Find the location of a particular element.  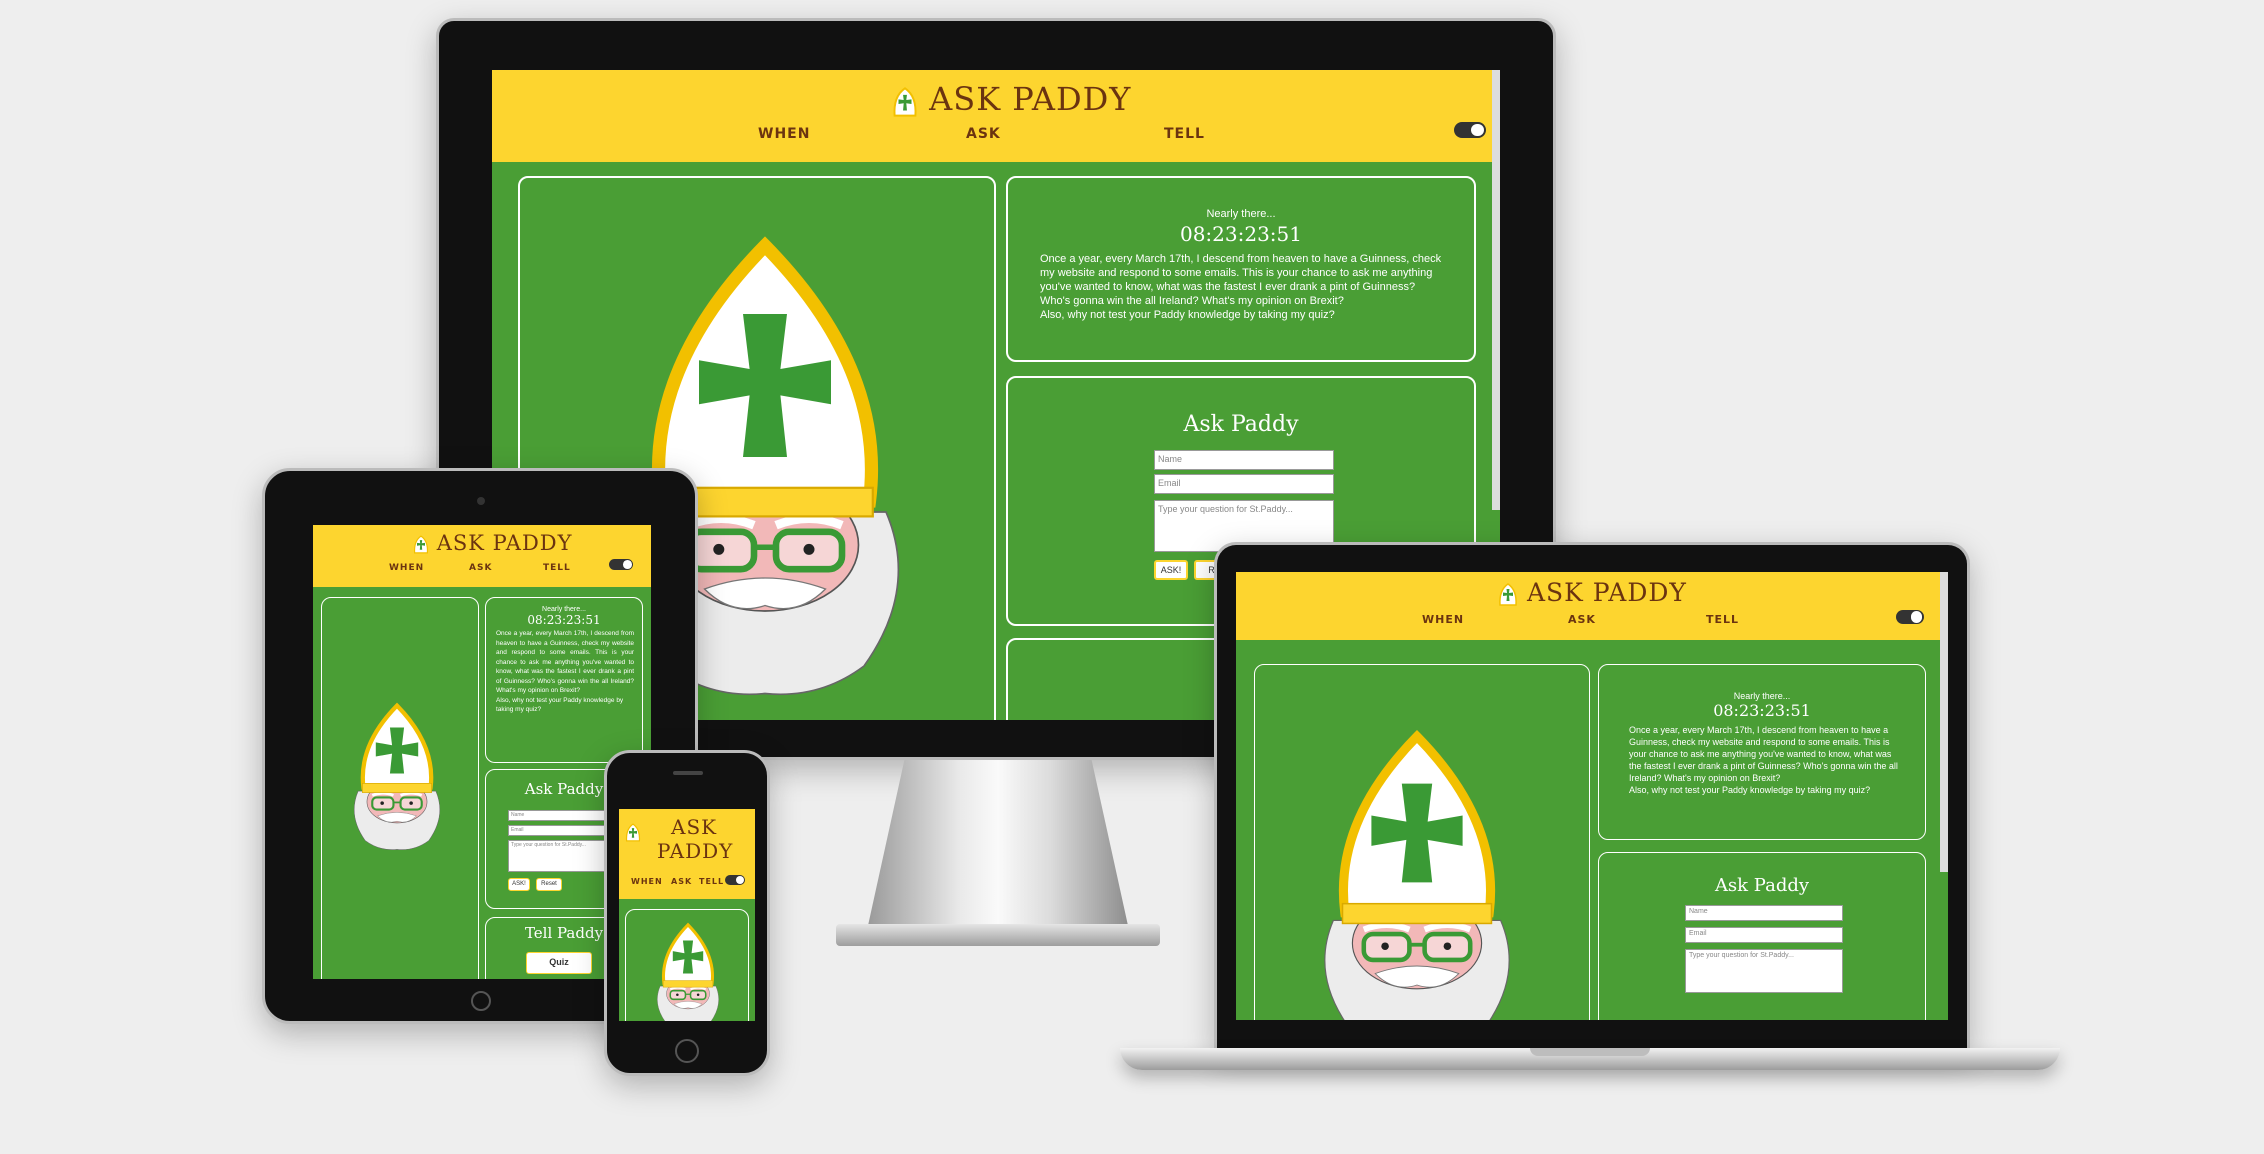

phone-speaker is located at coordinates (688, 773).